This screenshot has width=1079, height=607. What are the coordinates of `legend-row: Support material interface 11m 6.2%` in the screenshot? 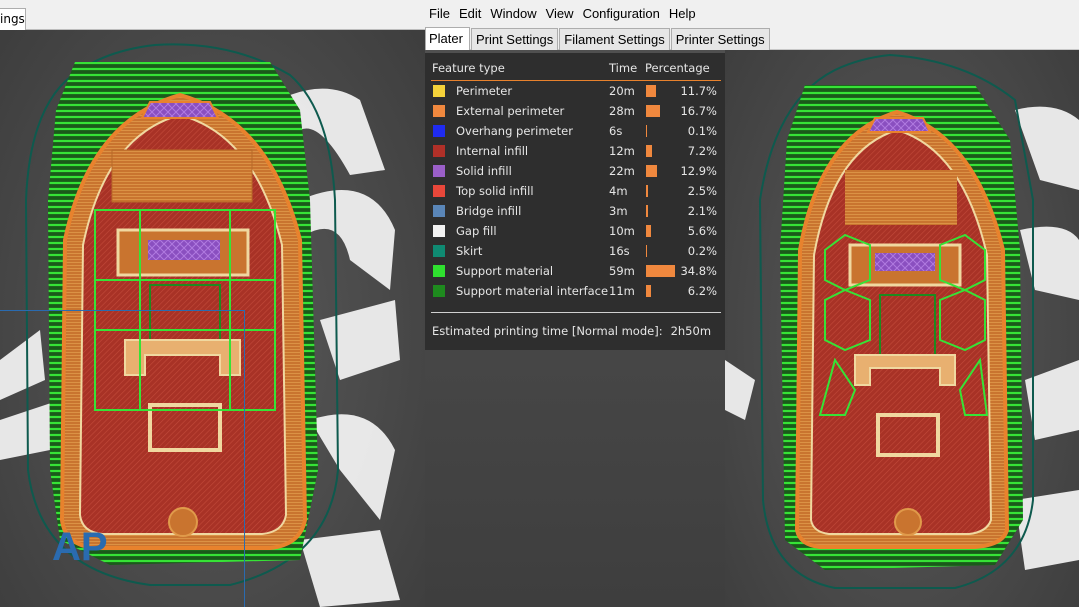 It's located at (575, 291).